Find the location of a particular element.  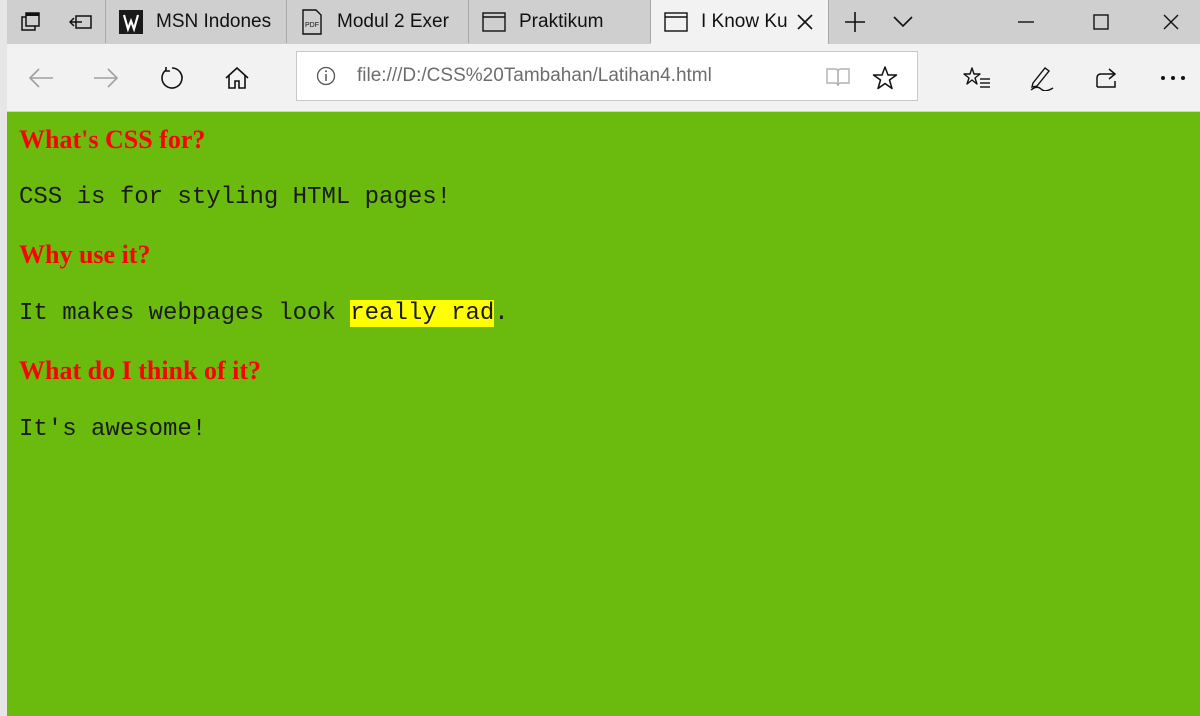

url-text: file:///D:/CSS%20Tambahan/Latihan4.html is located at coordinates (534, 76).